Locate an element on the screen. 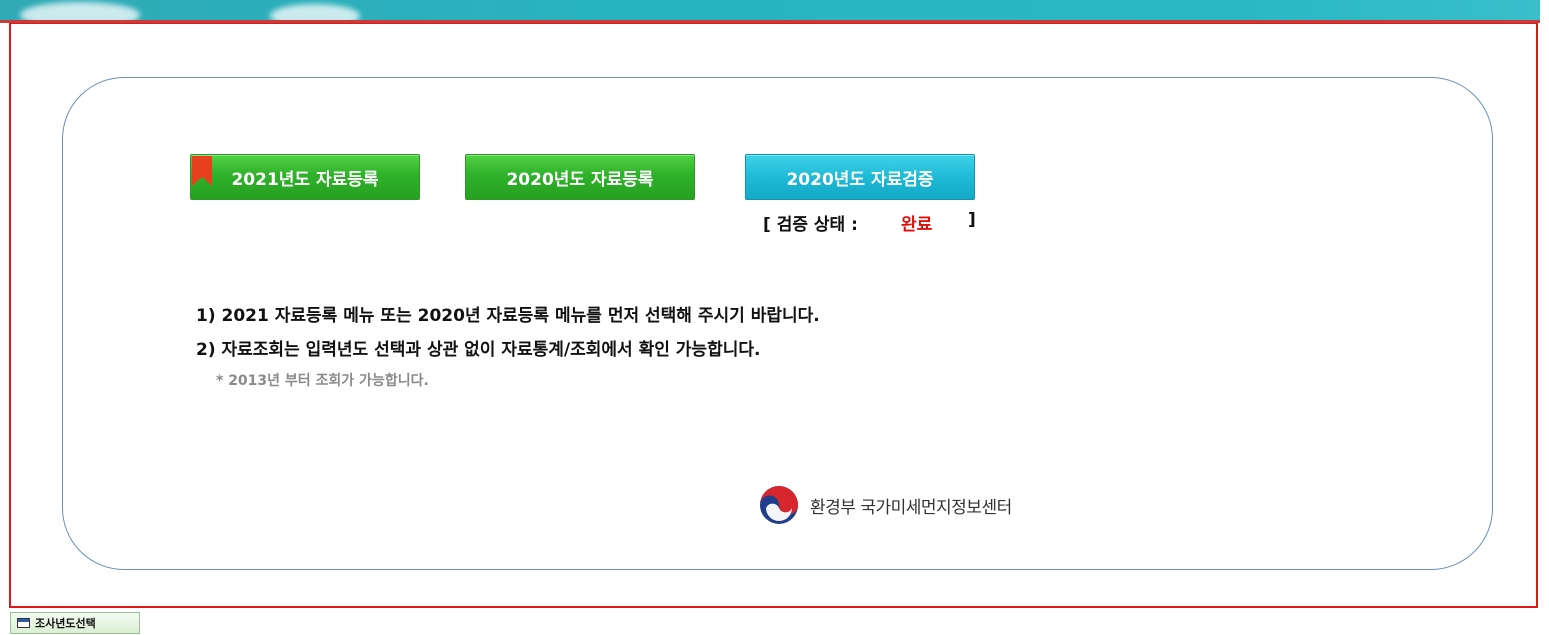  register-2020-label: 2020년도 자료등록 is located at coordinates (580, 179).